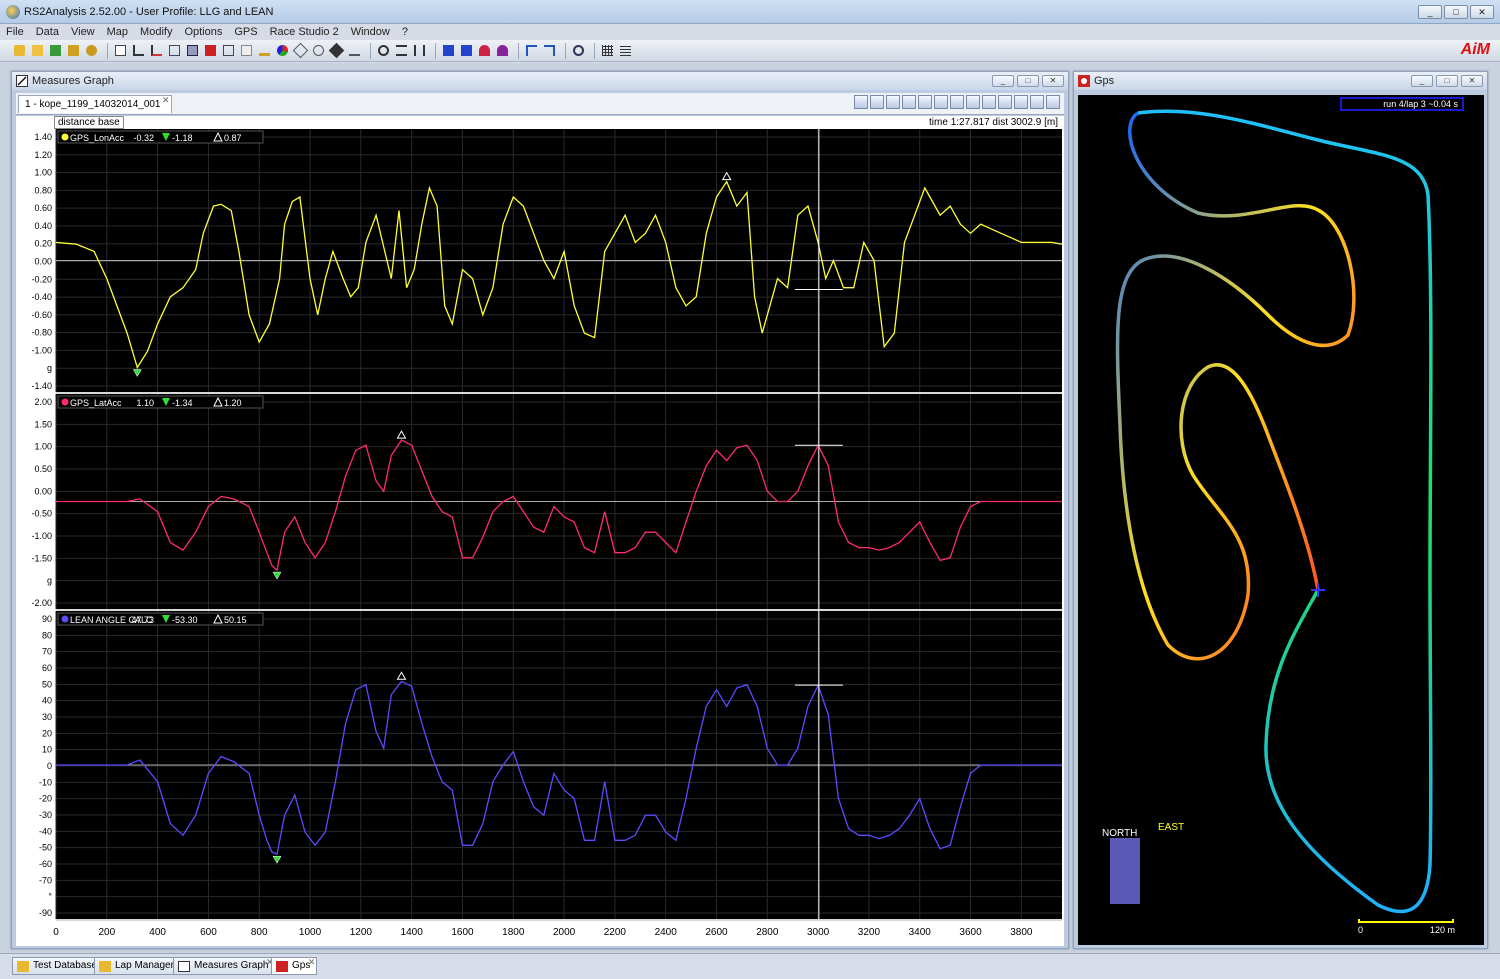 This screenshot has width=1500, height=979. I want to click on scale-icon, so click(957, 102).